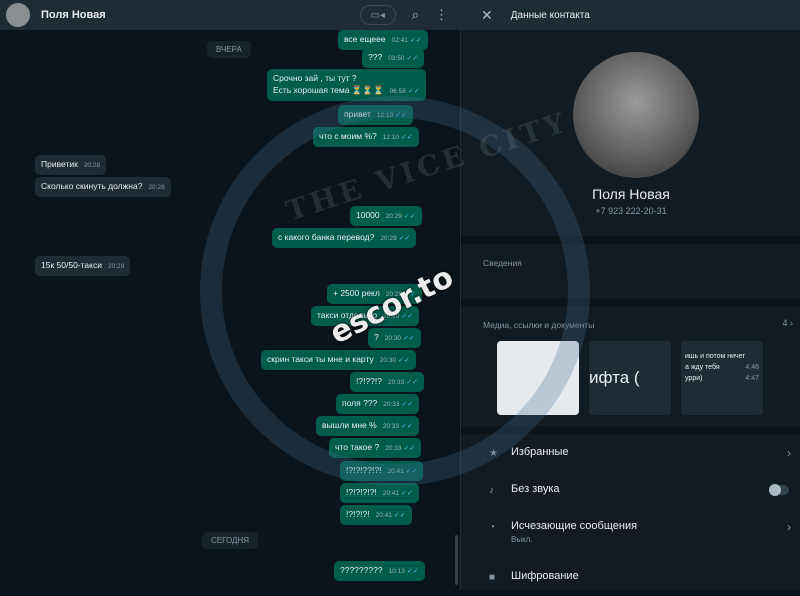  What do you see at coordinates (376, 515) in the screenshot?
I see `message-bubble: !?!?!?! 20:41 ✓✓` at bounding box center [376, 515].